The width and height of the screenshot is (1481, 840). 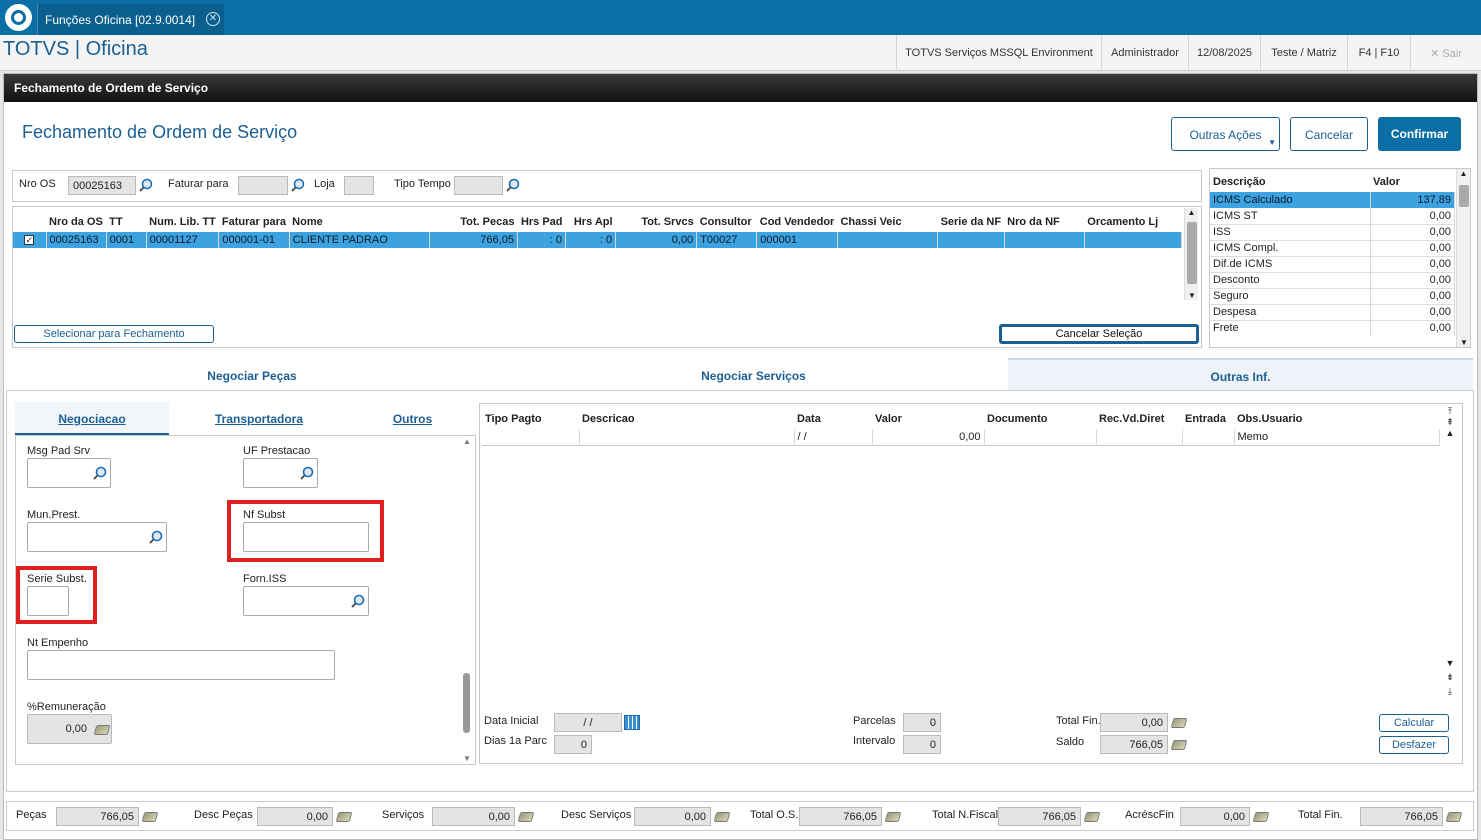 I want to click on table-row: / / 0,00 Memo, so click(x=961, y=437).